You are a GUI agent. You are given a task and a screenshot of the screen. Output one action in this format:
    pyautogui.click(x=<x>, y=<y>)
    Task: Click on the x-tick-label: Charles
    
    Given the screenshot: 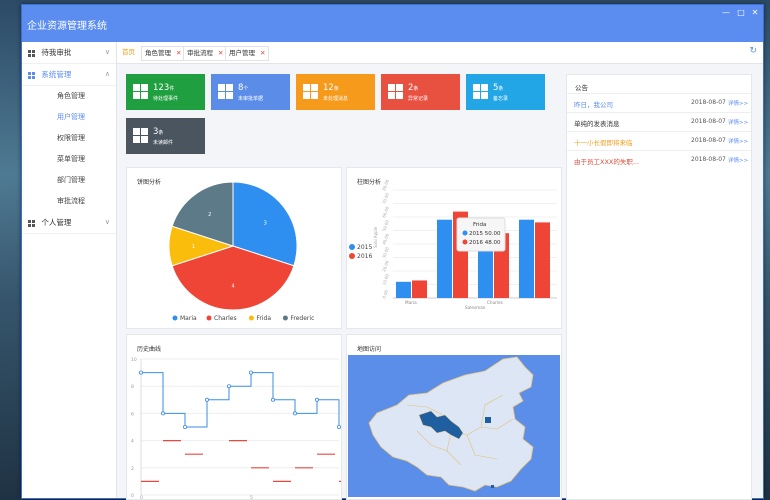 What is the action you would take?
    pyautogui.click(x=495, y=302)
    